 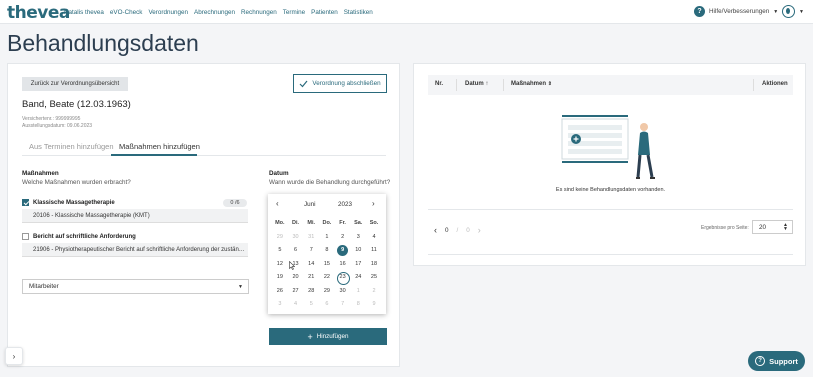 I want to click on calendar-day: 22, so click(x=327, y=278).